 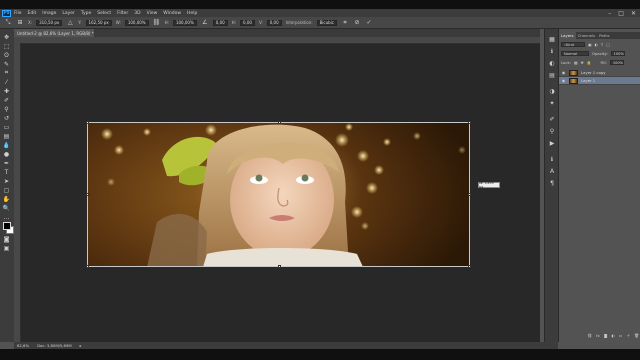 What do you see at coordinates (6, 73) in the screenshot?
I see `crop-tool-icon: ⌗` at bounding box center [6, 73].